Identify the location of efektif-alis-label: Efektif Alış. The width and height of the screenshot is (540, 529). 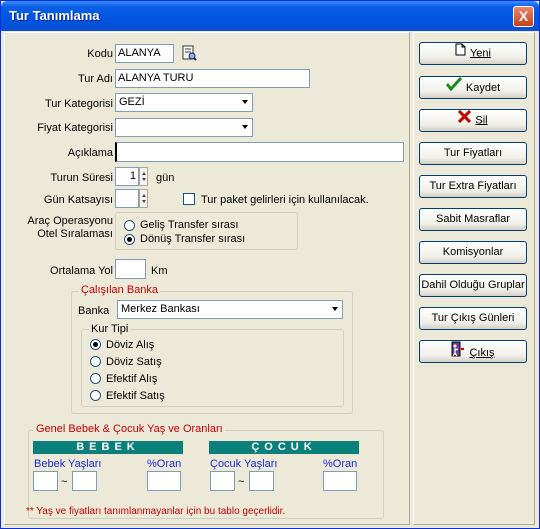
(132, 379).